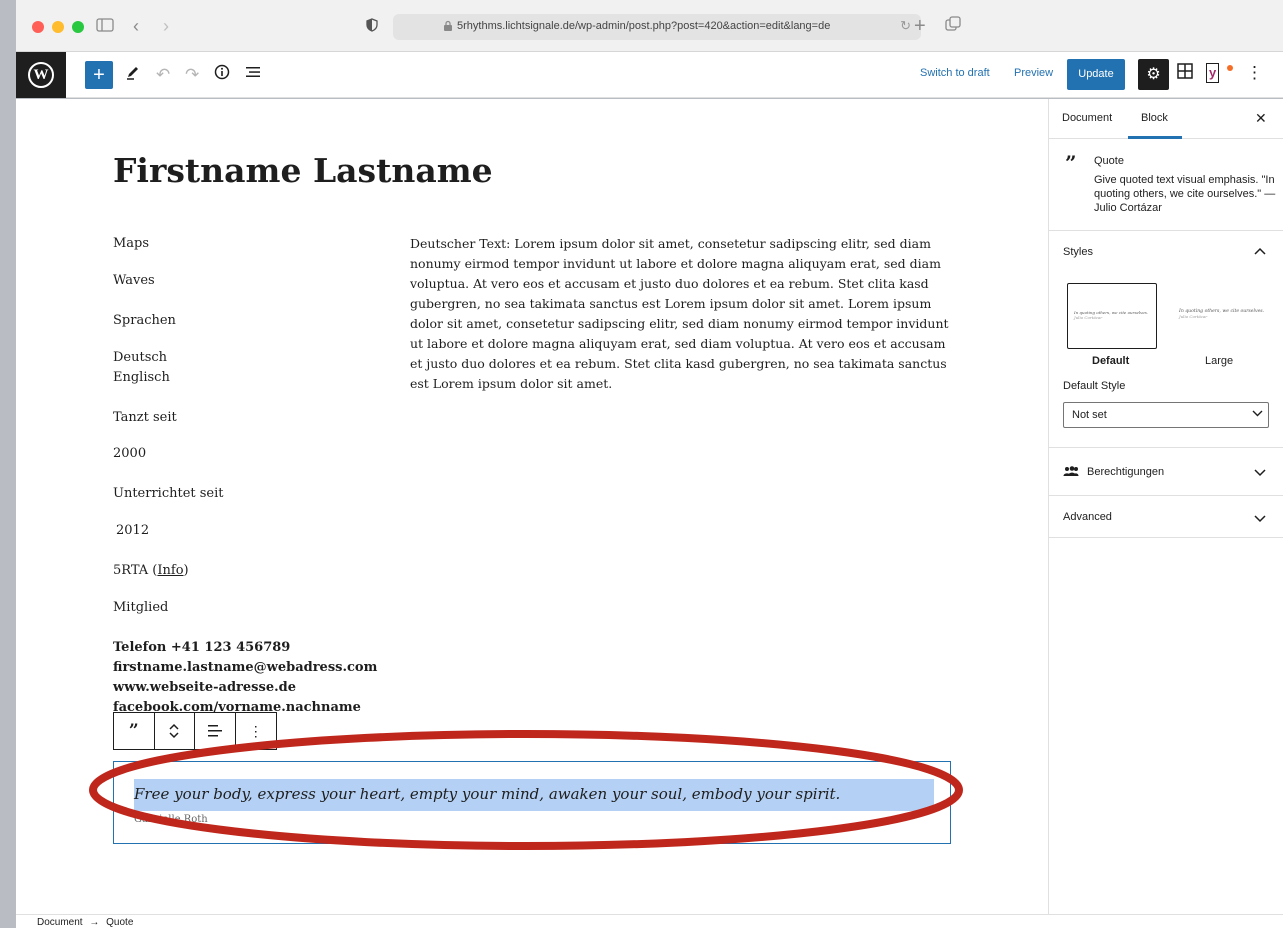 This screenshot has width=1283, height=928. What do you see at coordinates (1087, 118) in the screenshot?
I see `tab-document: Document` at bounding box center [1087, 118].